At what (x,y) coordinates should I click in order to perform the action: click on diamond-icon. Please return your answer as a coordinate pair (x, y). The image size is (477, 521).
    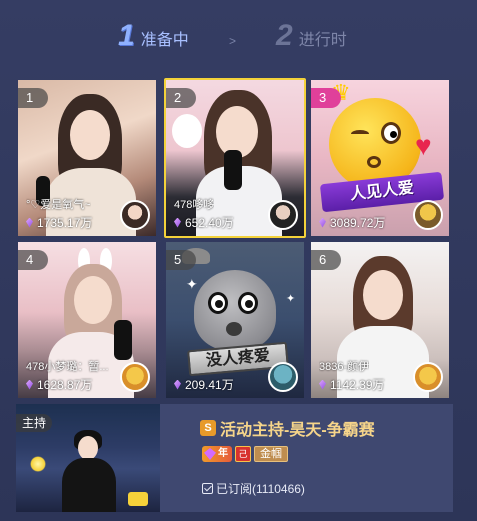
    Looking at the image, I should click on (210, 454).